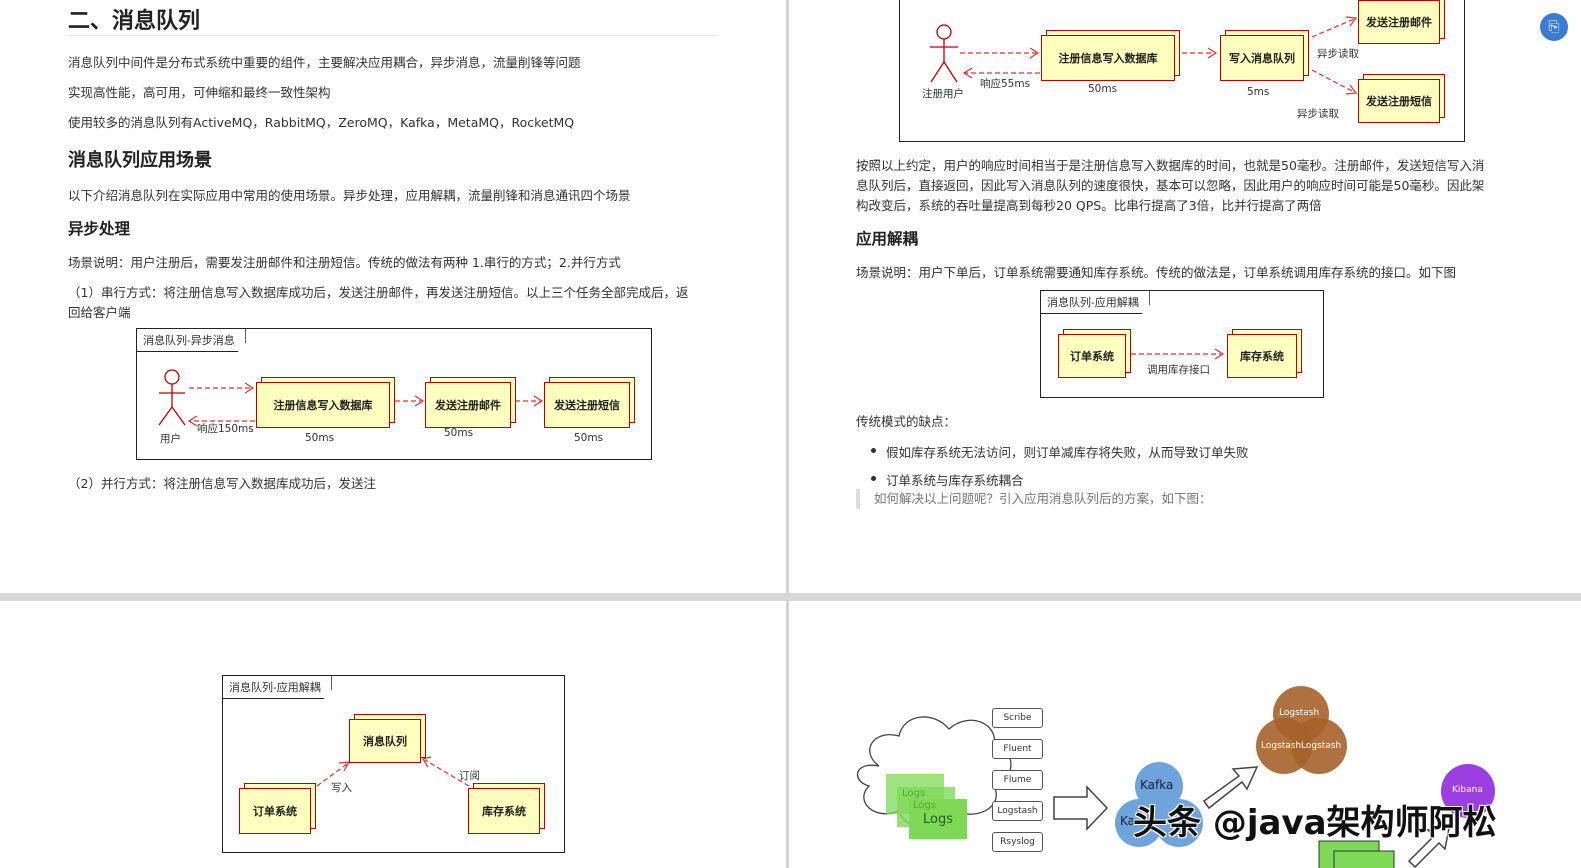 Image resolution: width=1581 pixels, height=868 pixels. What do you see at coordinates (341, 788) in the screenshot?
I see `write-label: 写入` at bounding box center [341, 788].